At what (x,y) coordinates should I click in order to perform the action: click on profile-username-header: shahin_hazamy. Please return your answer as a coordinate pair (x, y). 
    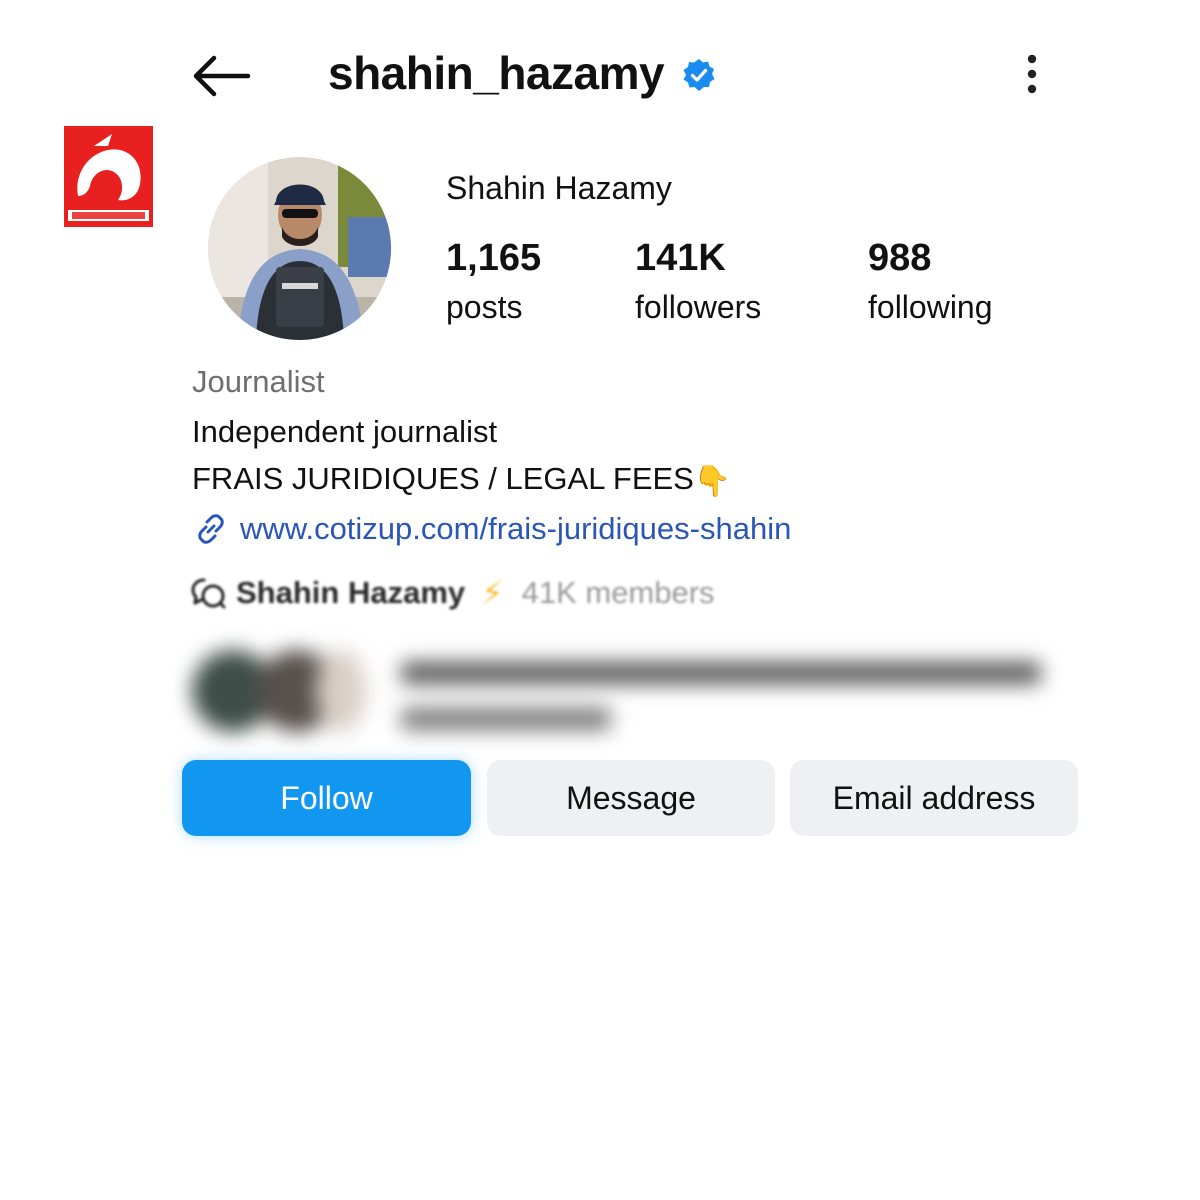
    Looking at the image, I should click on (522, 73).